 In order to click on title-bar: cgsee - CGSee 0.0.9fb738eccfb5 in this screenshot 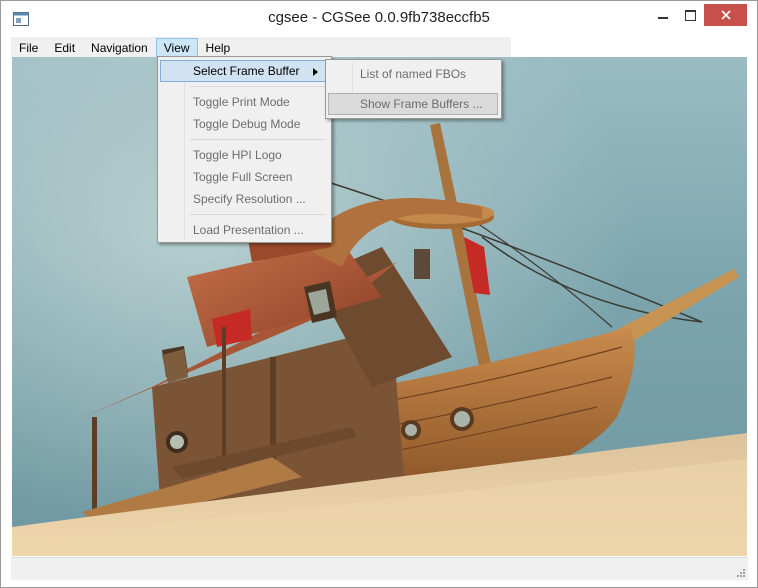, I will do `click(379, 19)`.